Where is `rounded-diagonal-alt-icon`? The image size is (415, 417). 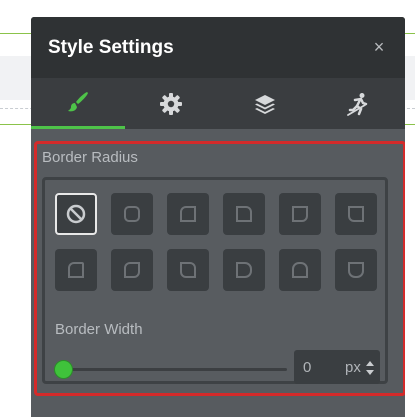
rounded-diagonal-alt-icon is located at coordinates (188, 270).